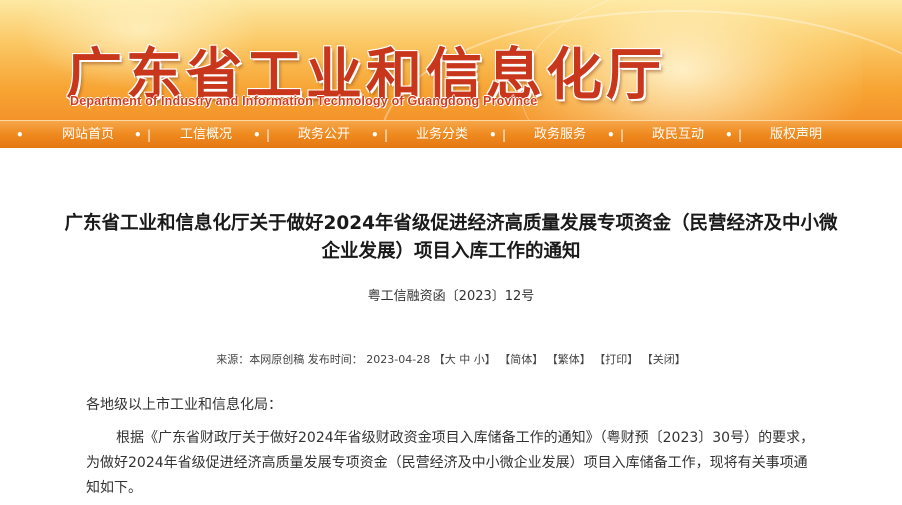 This screenshot has width=902, height=505. What do you see at coordinates (184, 405) in the screenshot?
I see `salutation: 各地级以上市工业和信息化局：` at bounding box center [184, 405].